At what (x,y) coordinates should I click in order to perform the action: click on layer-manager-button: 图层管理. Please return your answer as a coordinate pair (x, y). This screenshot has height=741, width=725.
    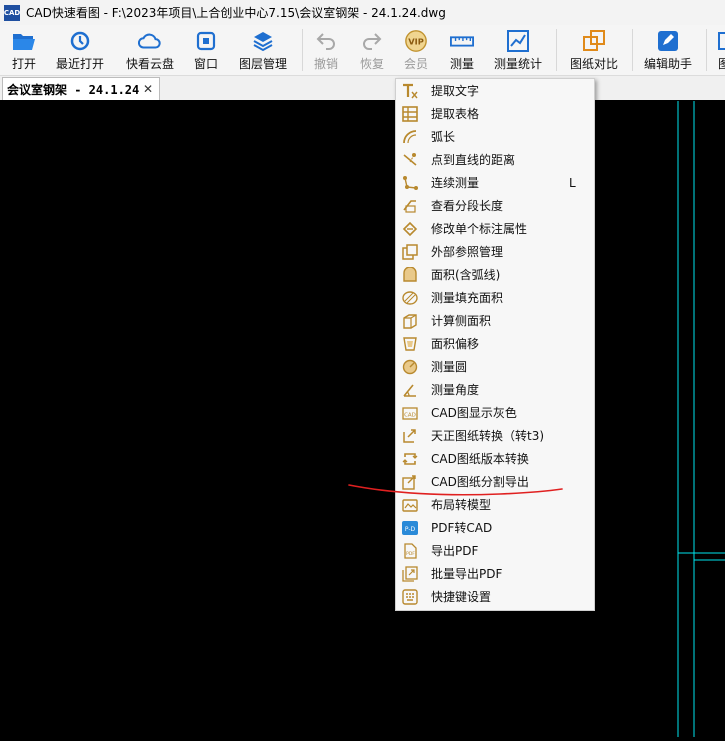
    Looking at the image, I should click on (263, 50).